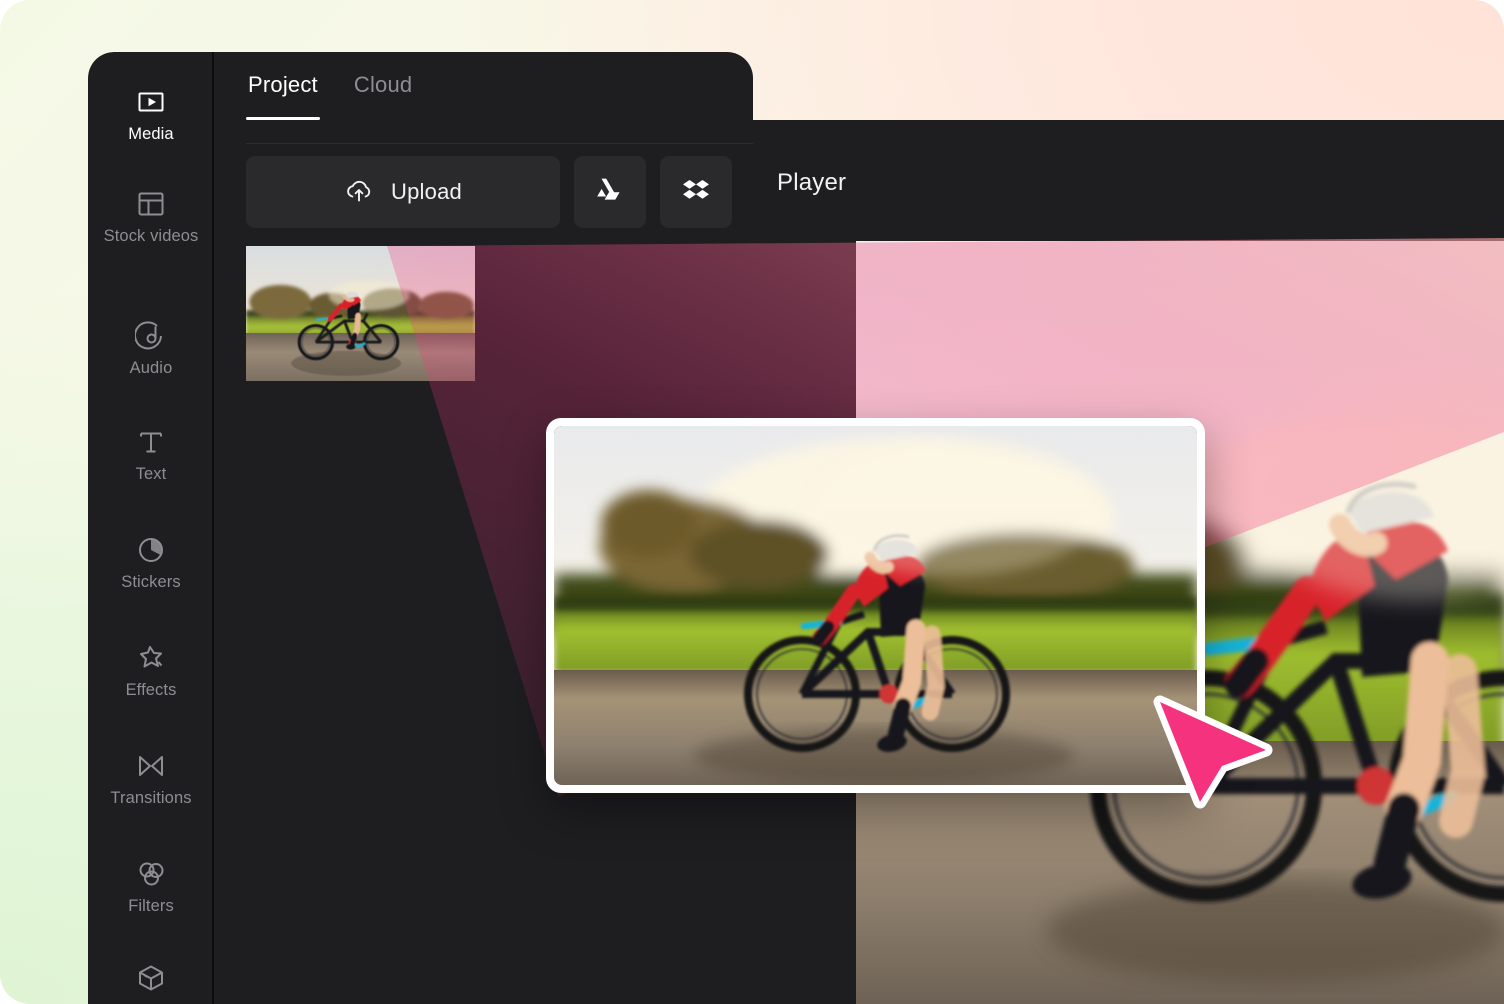 The image size is (1504, 1004). I want to click on audio-note-icon, so click(151, 336).